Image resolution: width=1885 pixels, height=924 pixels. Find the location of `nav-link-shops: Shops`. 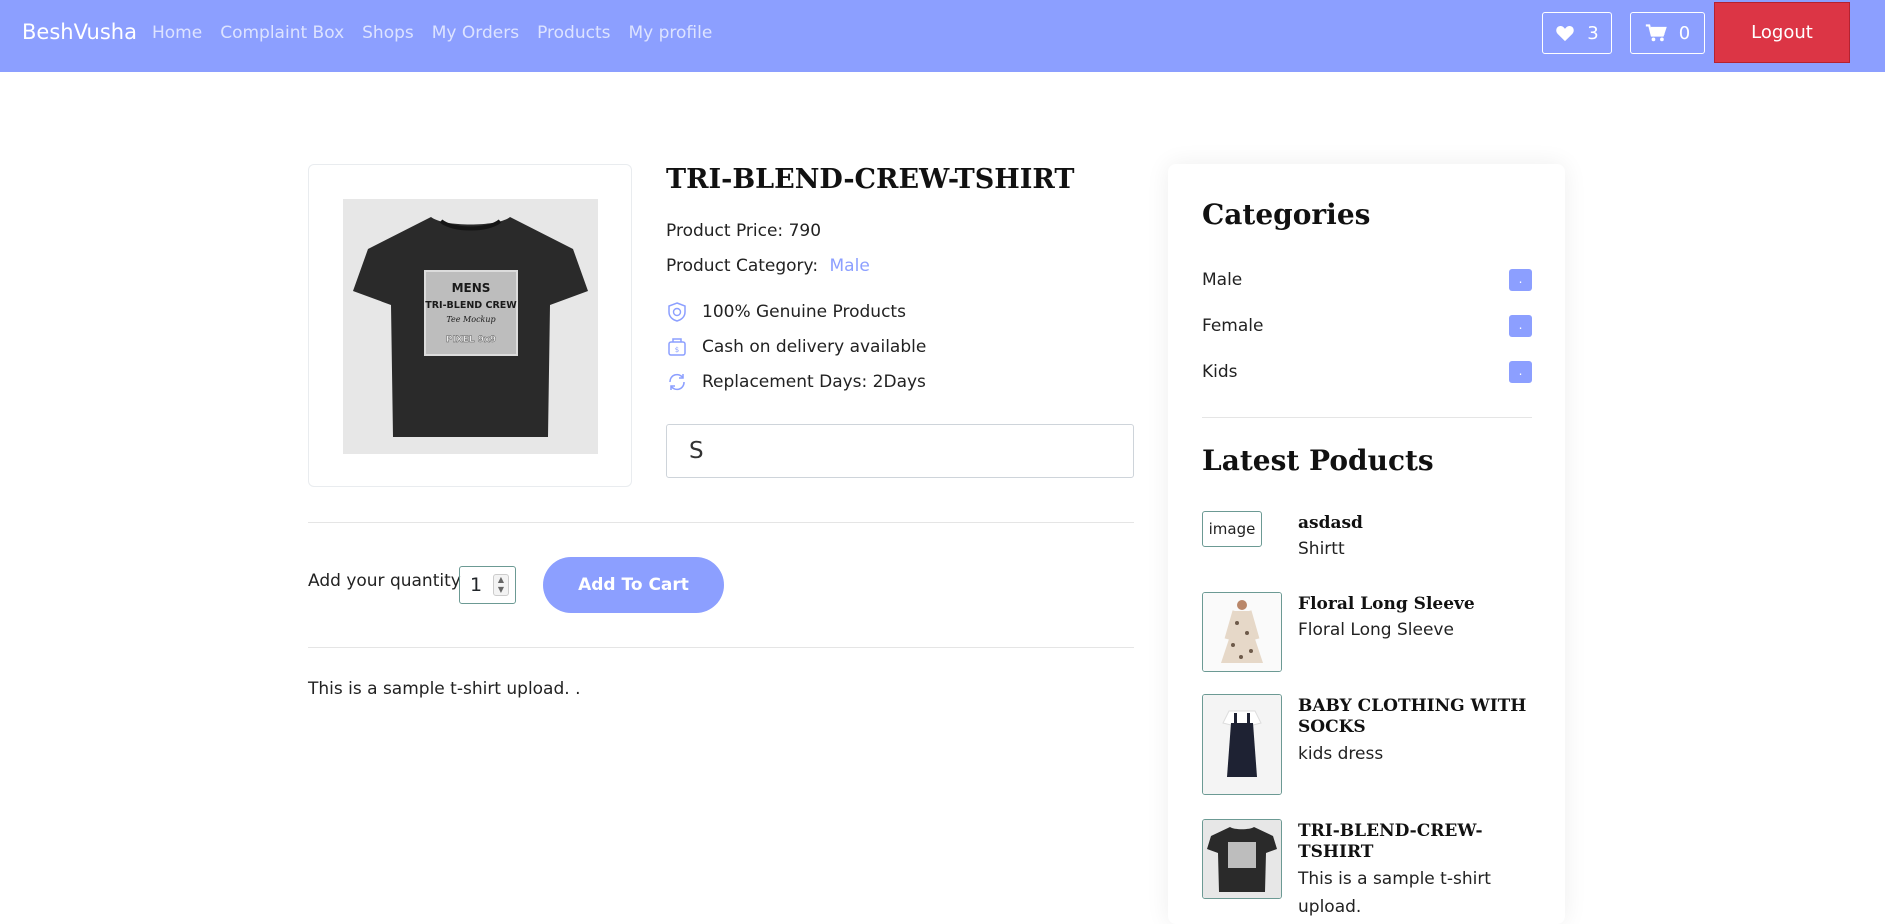

nav-link-shops: Shops is located at coordinates (388, 33).